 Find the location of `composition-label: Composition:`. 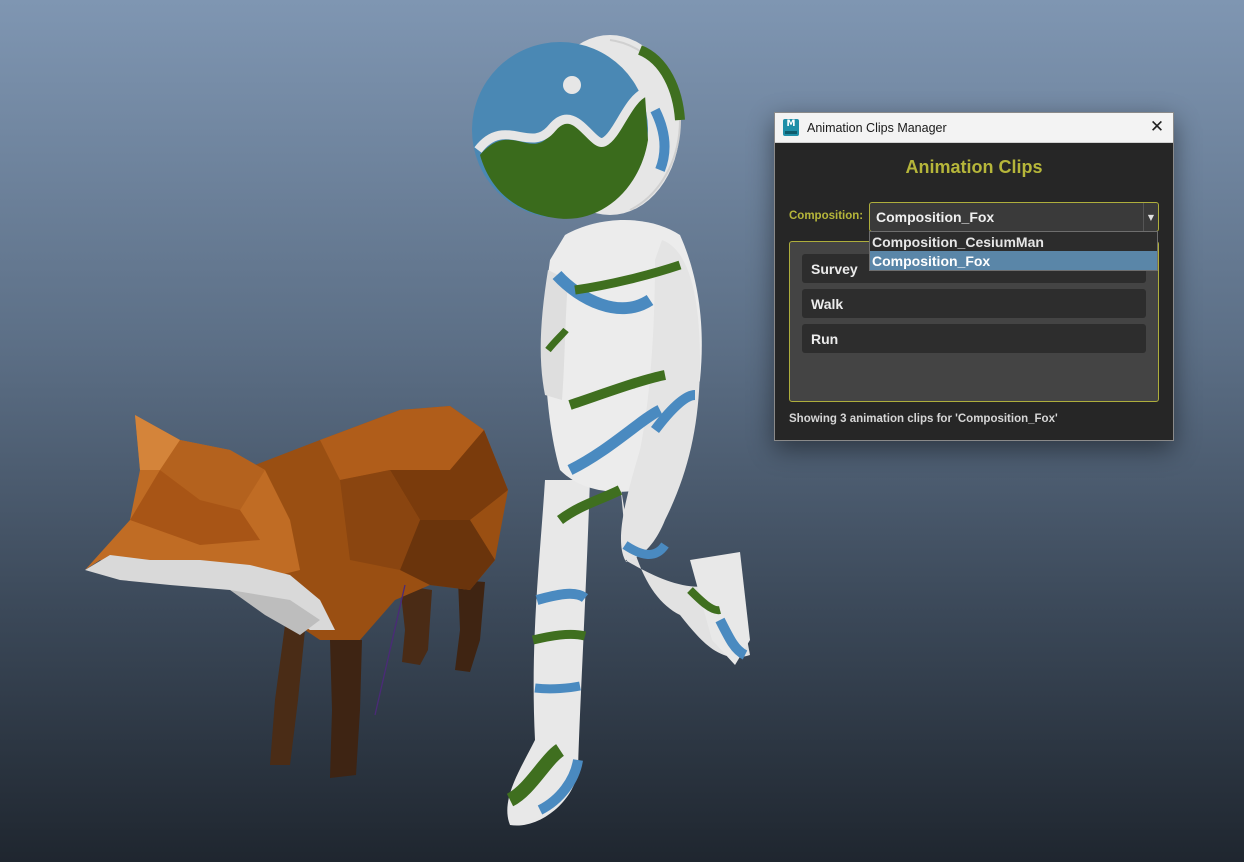

composition-label: Composition: is located at coordinates (826, 216).